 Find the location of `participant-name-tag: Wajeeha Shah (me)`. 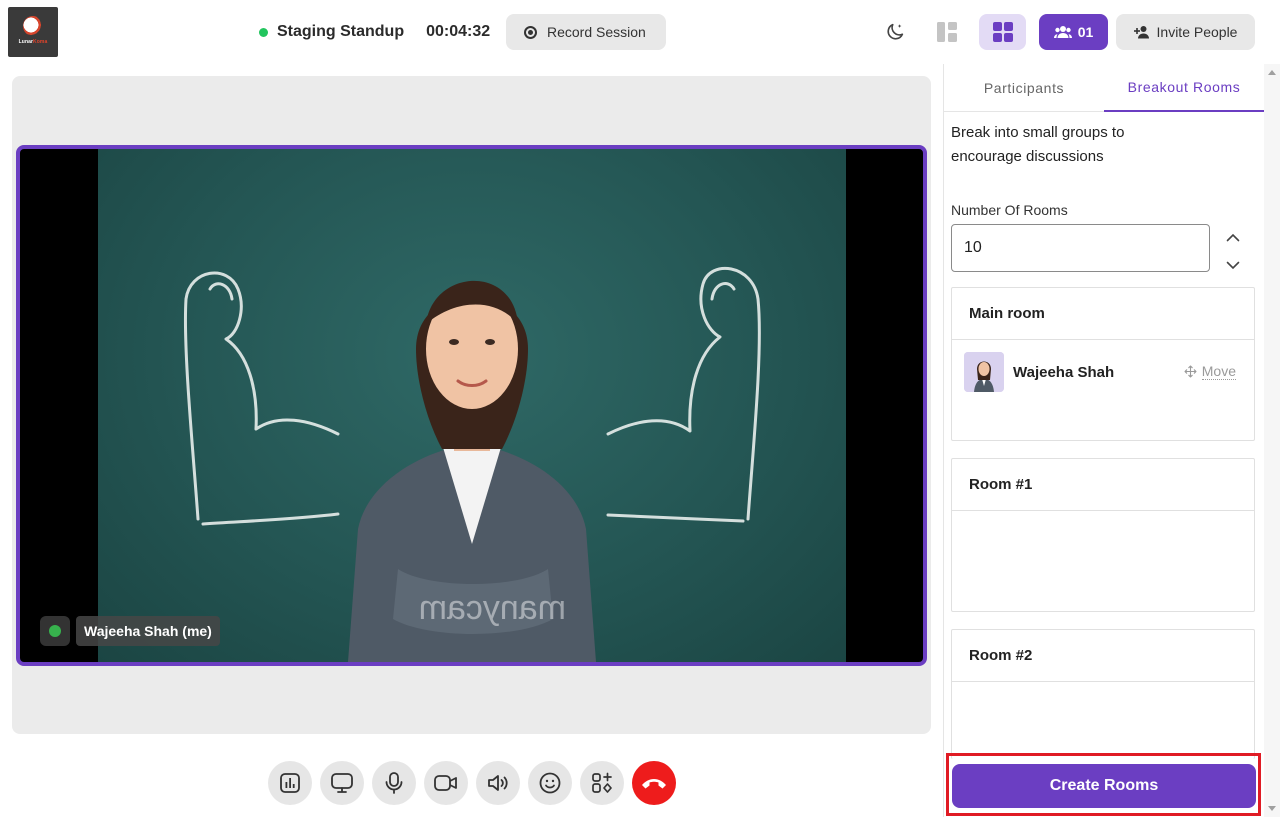

participant-name-tag: Wajeeha Shah (me) is located at coordinates (130, 631).